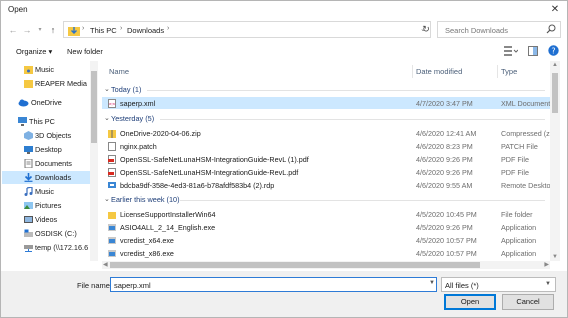 The height and width of the screenshot is (318, 568). What do you see at coordinates (247, 29) in the screenshot?
I see `address-bar: › This PC › Downloads › ⌄` at bounding box center [247, 29].